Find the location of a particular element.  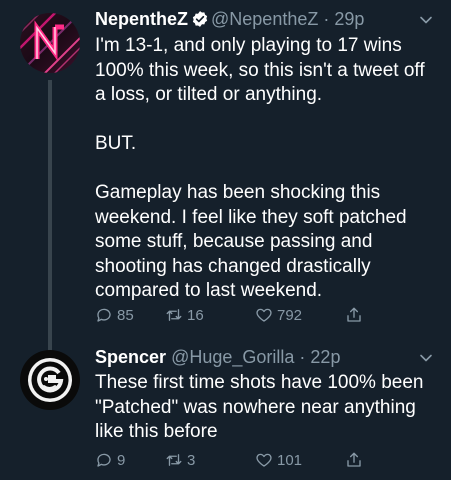

tweet-header: Spencer @Huge_Gorilla · 22p is located at coordinates (263, 357).